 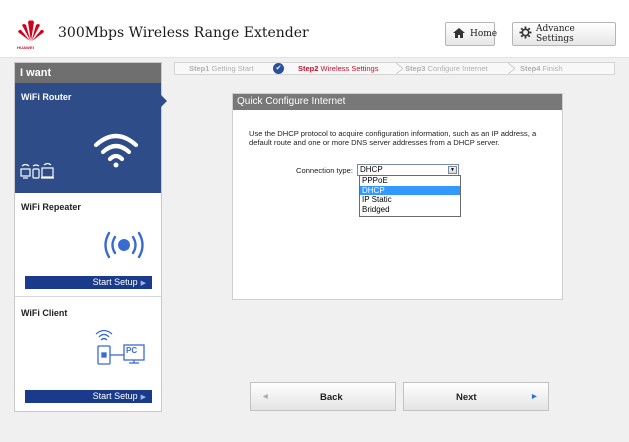 I want to click on right-arrow-icon: ▶, so click(x=534, y=397).